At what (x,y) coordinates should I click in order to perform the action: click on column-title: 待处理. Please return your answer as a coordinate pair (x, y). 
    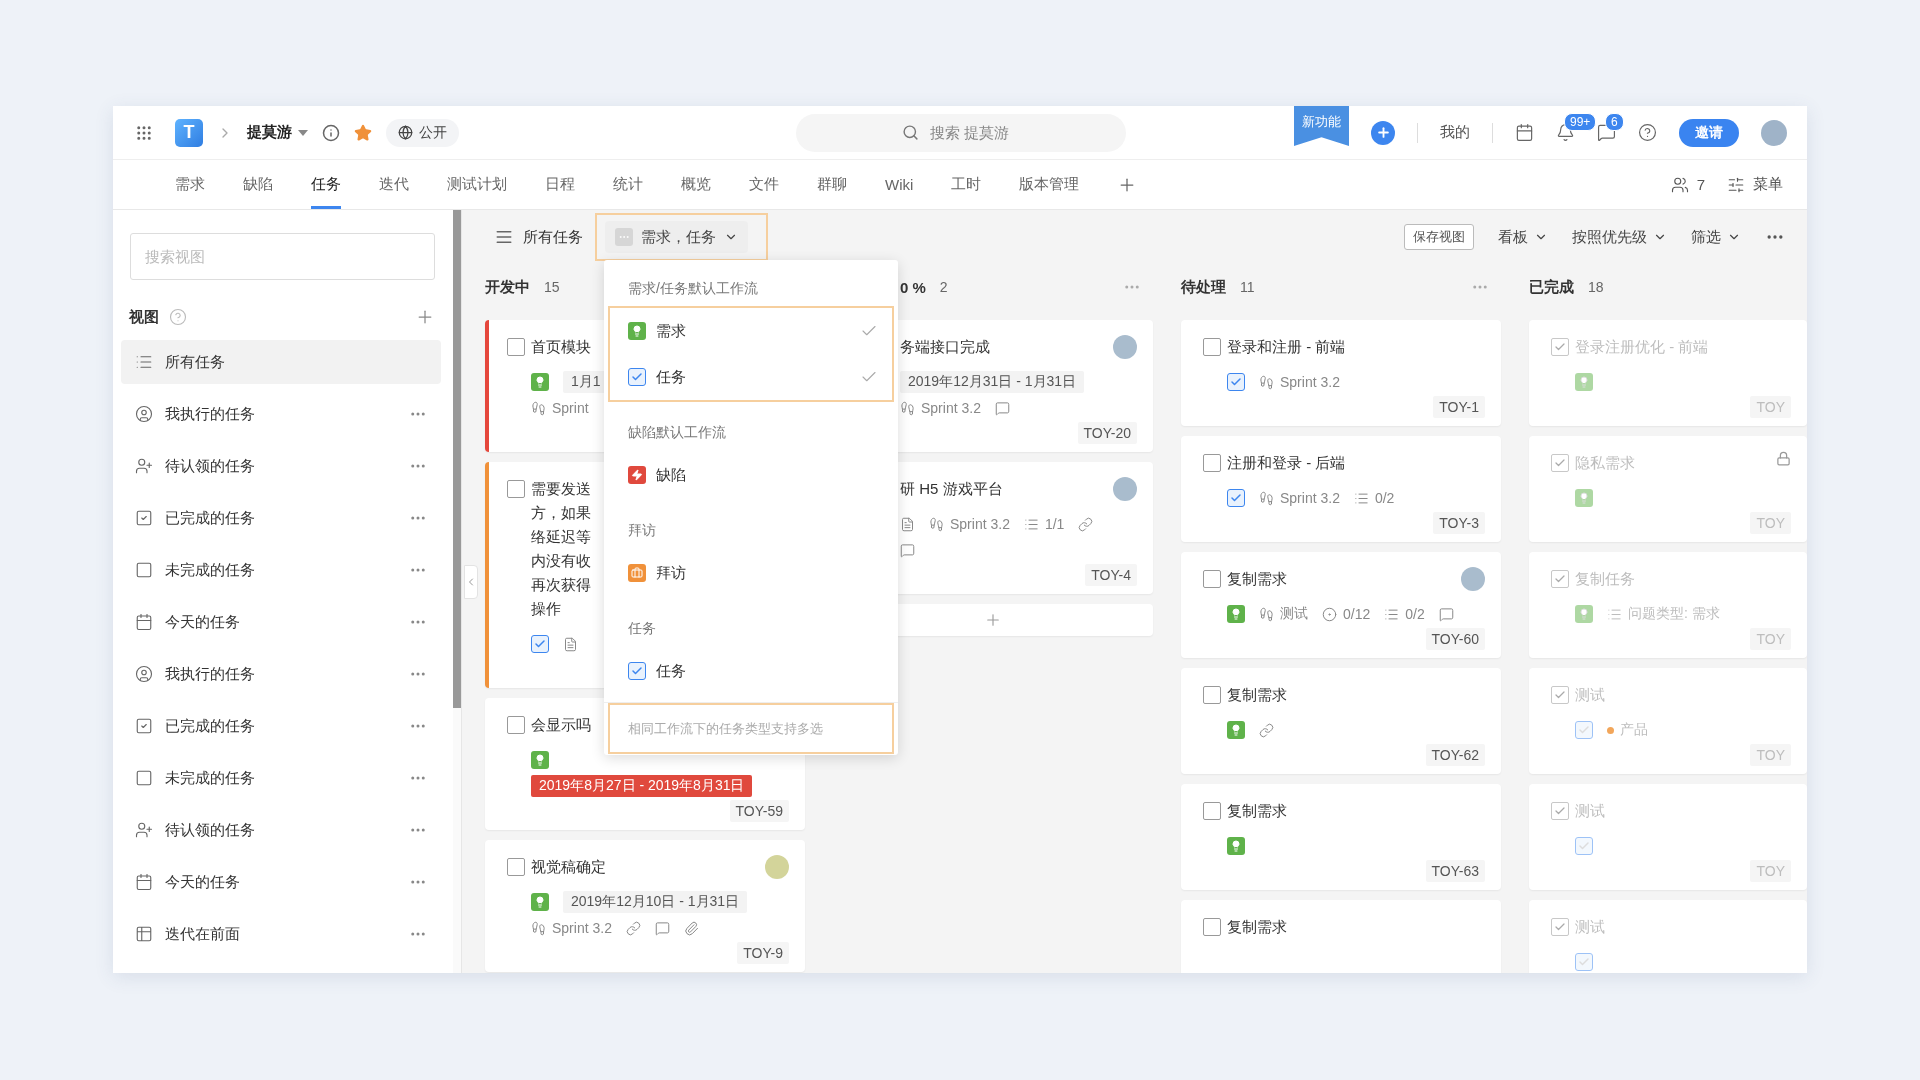
    Looking at the image, I should click on (1203, 287).